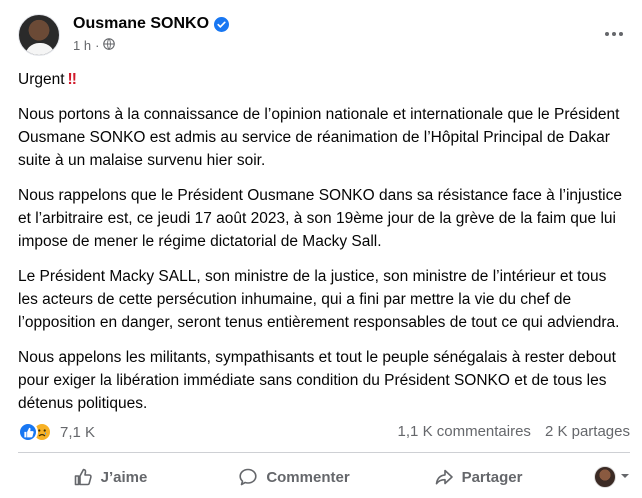 The width and height of the screenshot is (642, 498). I want to click on author-name: Ousmane SONKO, so click(141, 24).